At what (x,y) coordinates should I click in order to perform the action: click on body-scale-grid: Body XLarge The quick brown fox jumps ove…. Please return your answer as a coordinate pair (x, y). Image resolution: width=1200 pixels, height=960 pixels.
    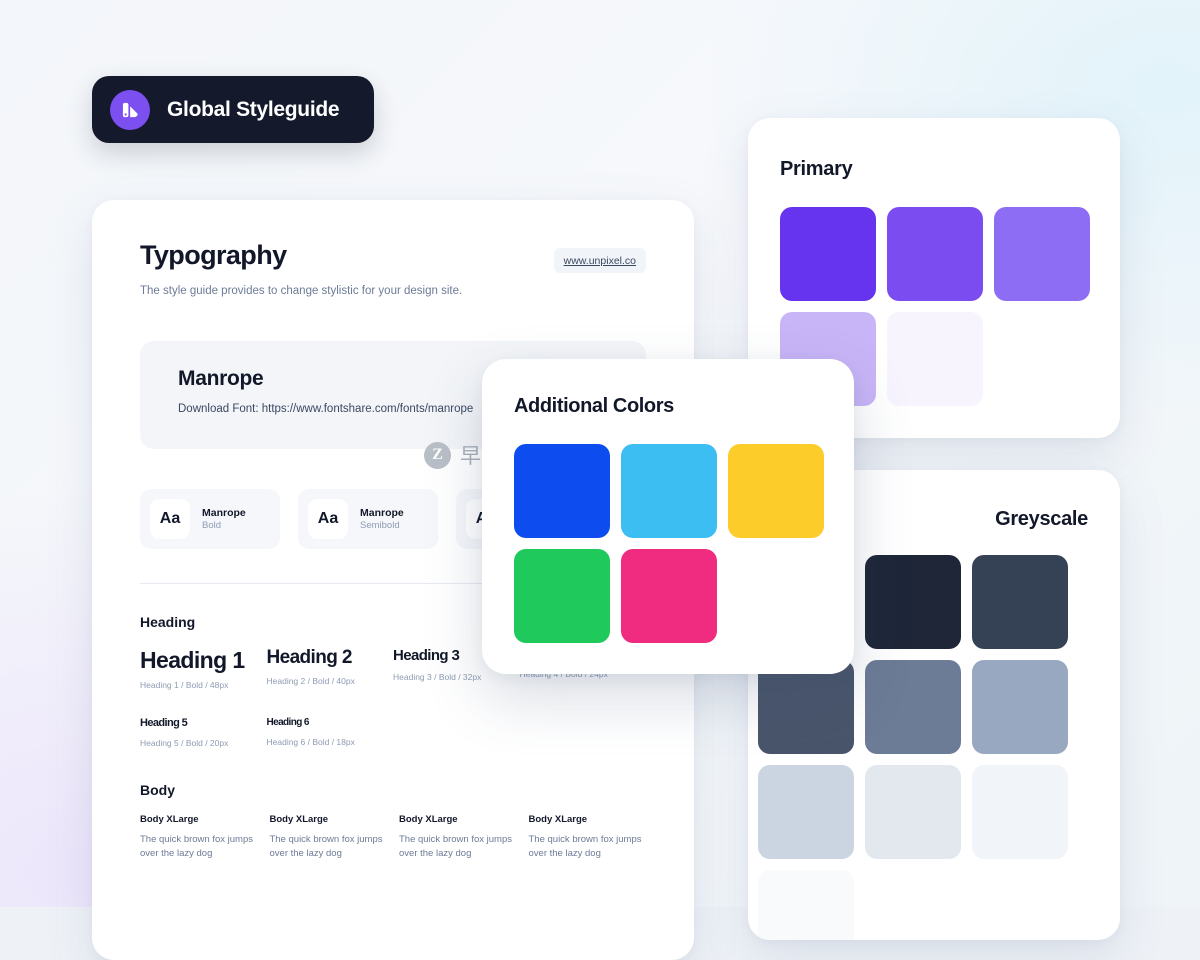
    Looking at the image, I should click on (393, 838).